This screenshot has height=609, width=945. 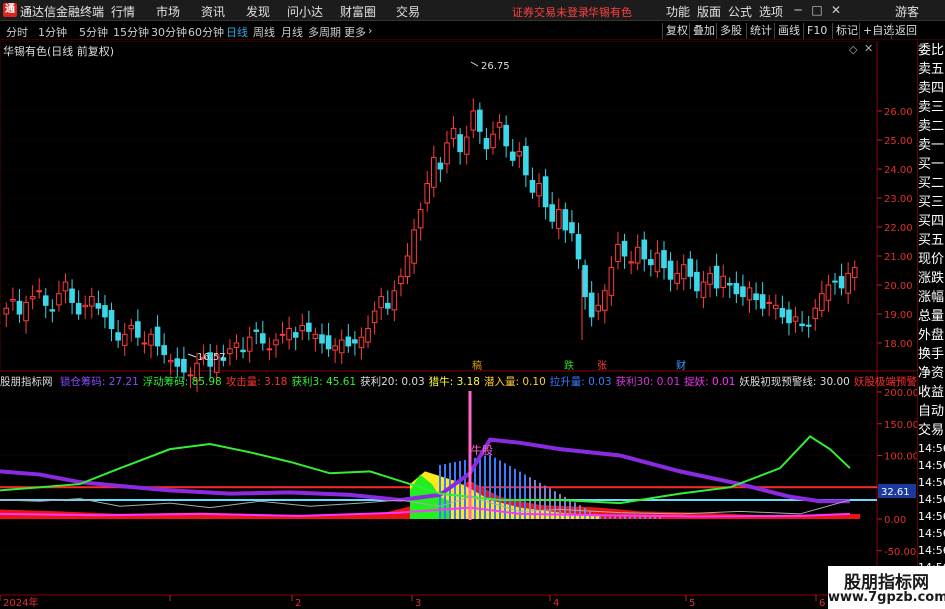 What do you see at coordinates (760, 31) in the screenshot?
I see `toolbar-stats: 统计` at bounding box center [760, 31].